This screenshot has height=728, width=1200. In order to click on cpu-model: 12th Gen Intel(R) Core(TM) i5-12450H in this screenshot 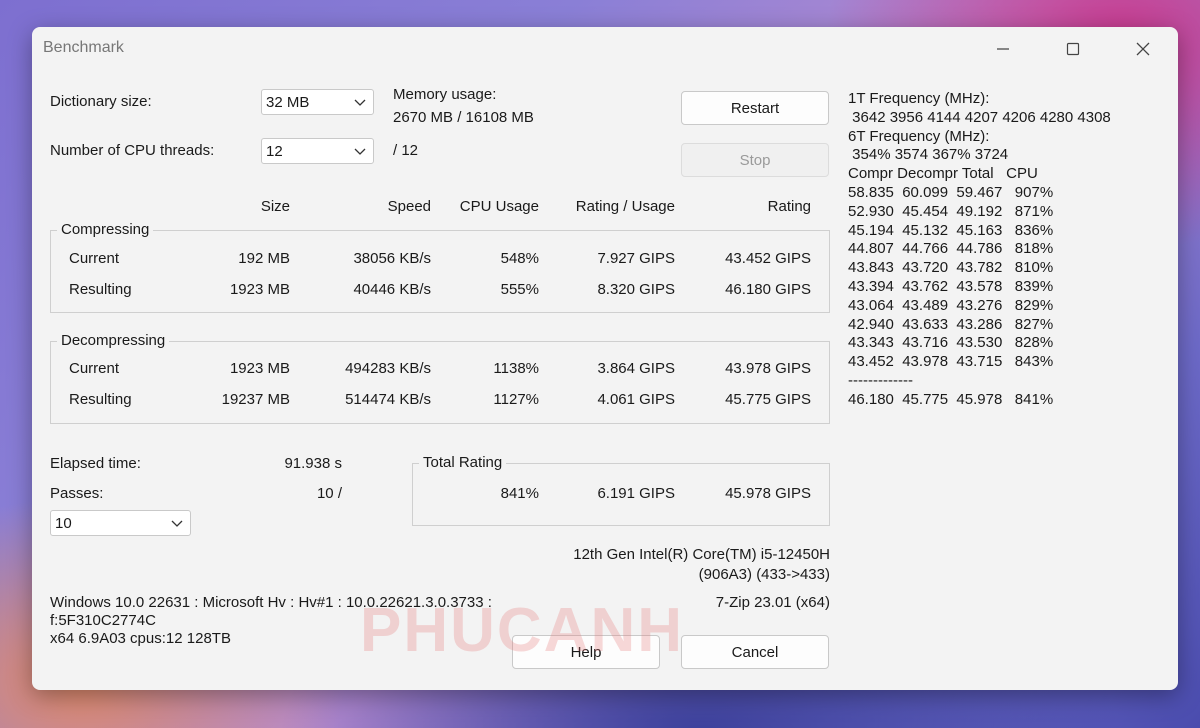, I will do `click(701, 554)`.